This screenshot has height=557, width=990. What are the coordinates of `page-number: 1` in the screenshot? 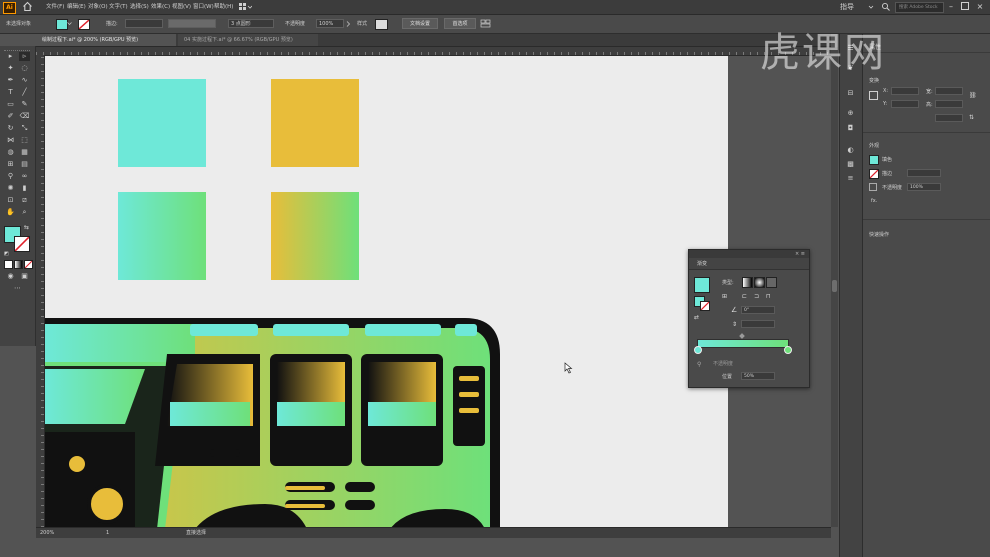 It's located at (107, 533).